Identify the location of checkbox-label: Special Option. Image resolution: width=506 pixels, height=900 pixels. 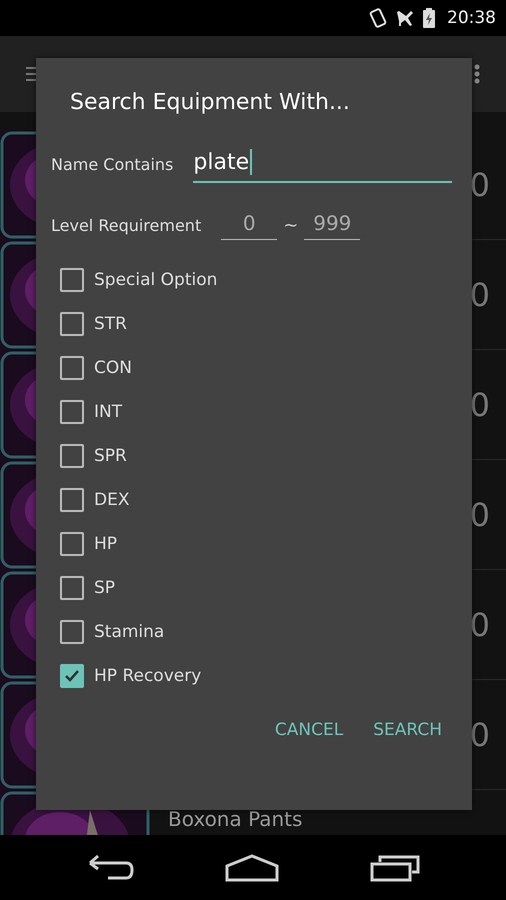
(156, 280).